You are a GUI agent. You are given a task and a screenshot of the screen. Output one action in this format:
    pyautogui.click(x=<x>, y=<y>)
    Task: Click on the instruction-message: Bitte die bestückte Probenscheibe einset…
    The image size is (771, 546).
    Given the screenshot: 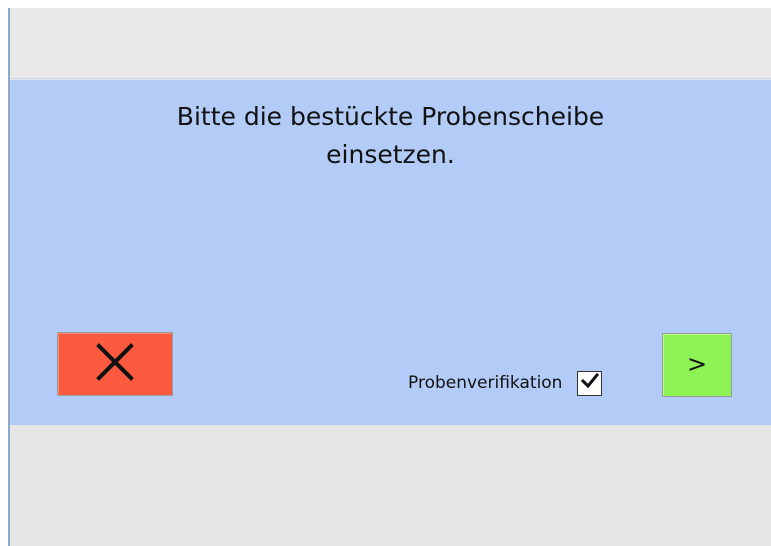 What is the action you would take?
    pyautogui.click(x=390, y=136)
    